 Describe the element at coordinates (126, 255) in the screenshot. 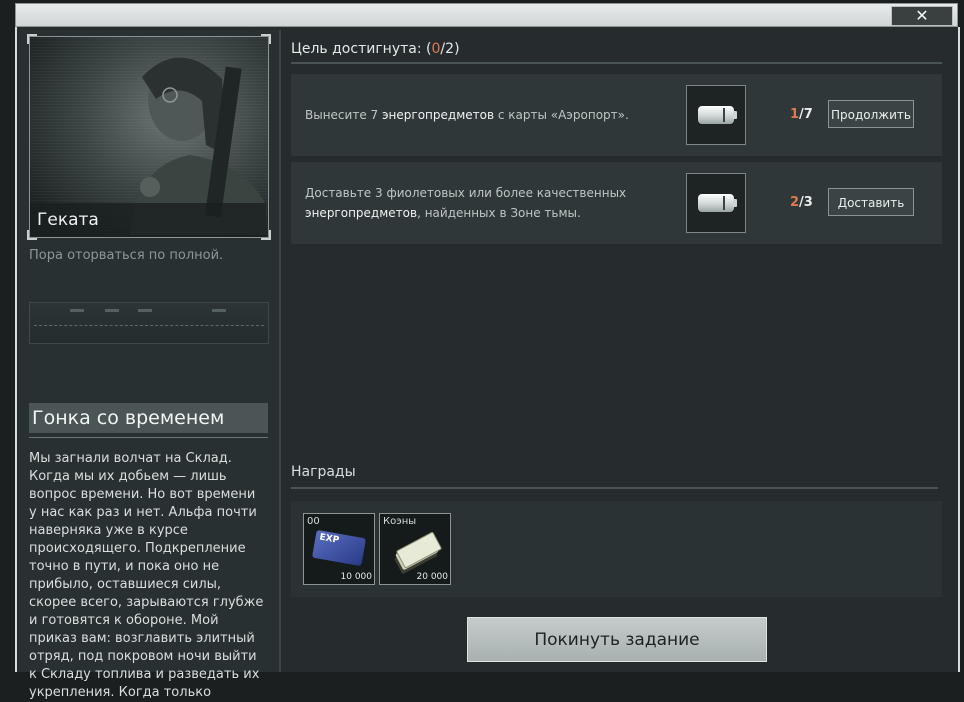

I see `character-quote: Пора оторваться по полной.` at that location.